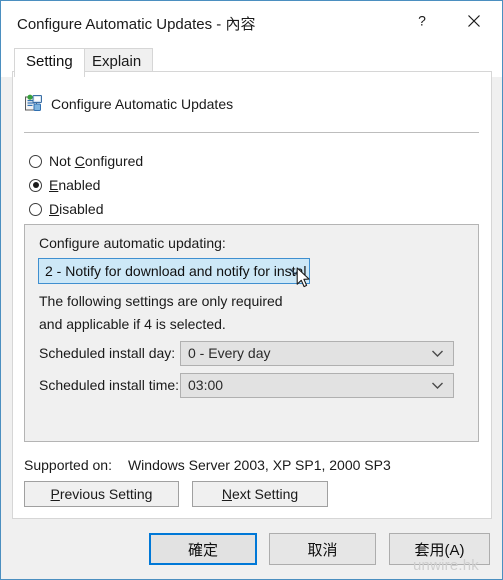  Describe the element at coordinates (76, 209) in the screenshot. I see `radio-disabled-label: Disabled` at that location.